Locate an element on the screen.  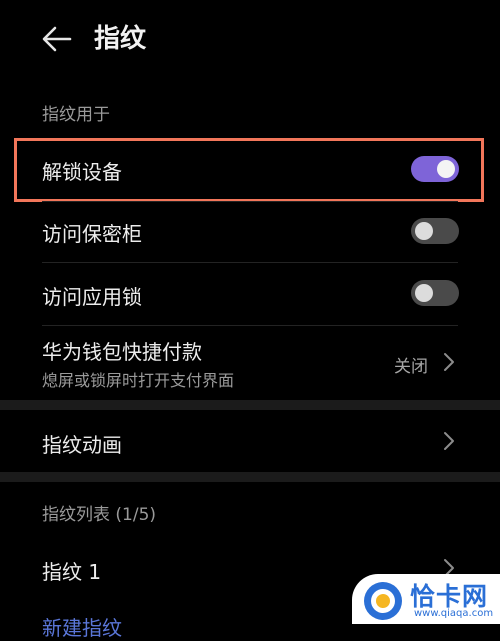
new-fingerprint-link: 新建指纹 is located at coordinates (82, 626).